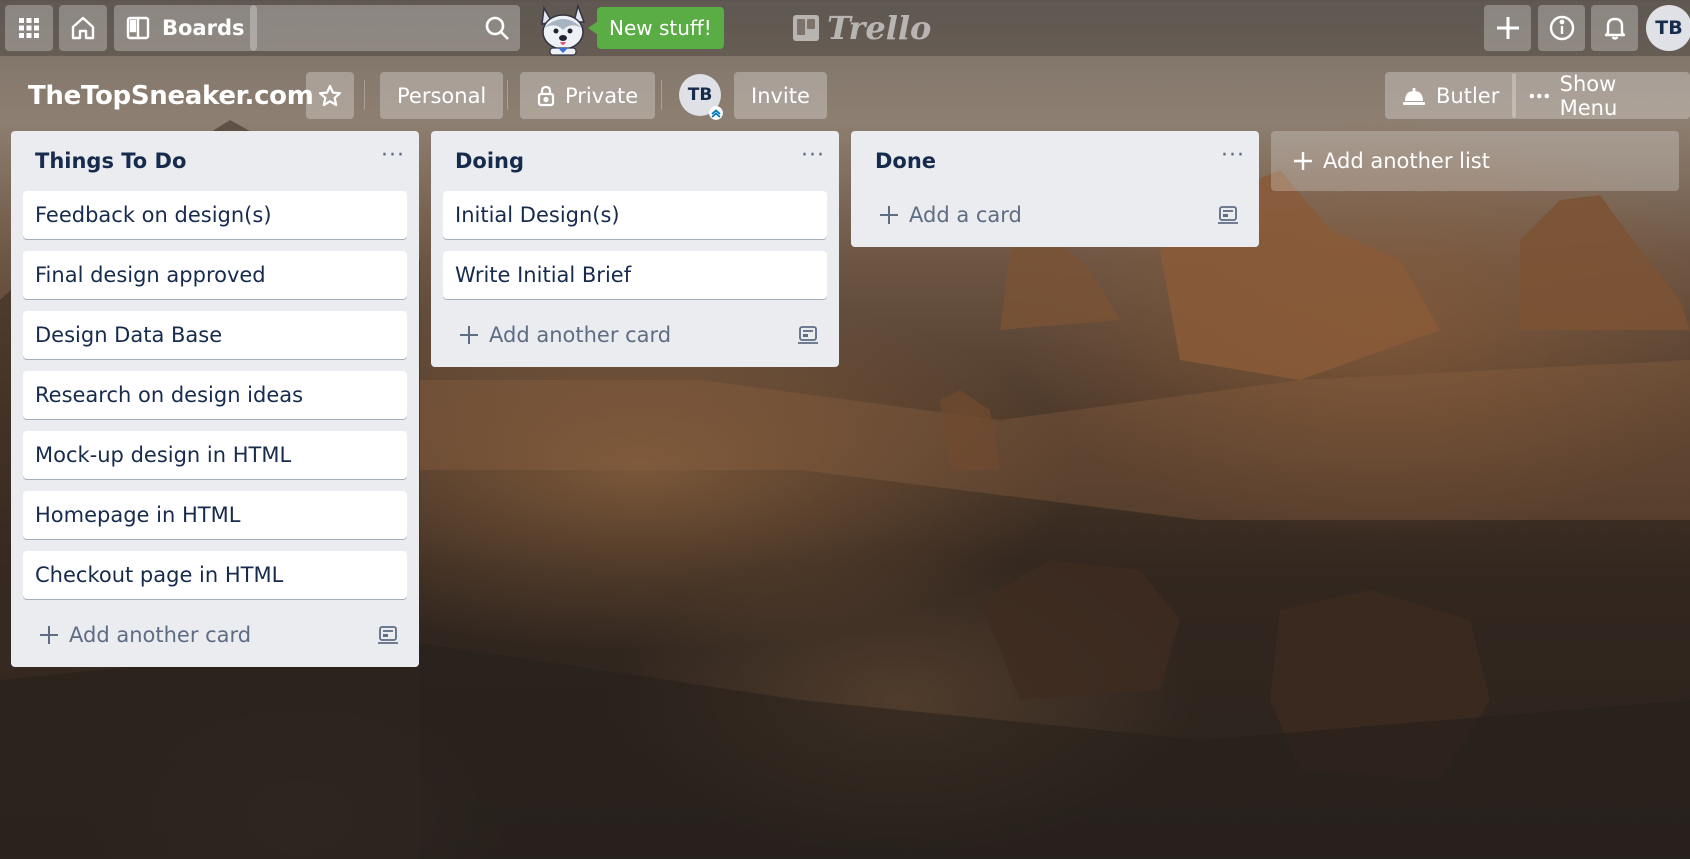 The image size is (1690, 859). Describe the element at coordinates (905, 161) in the screenshot. I see `list-title: Done` at that location.